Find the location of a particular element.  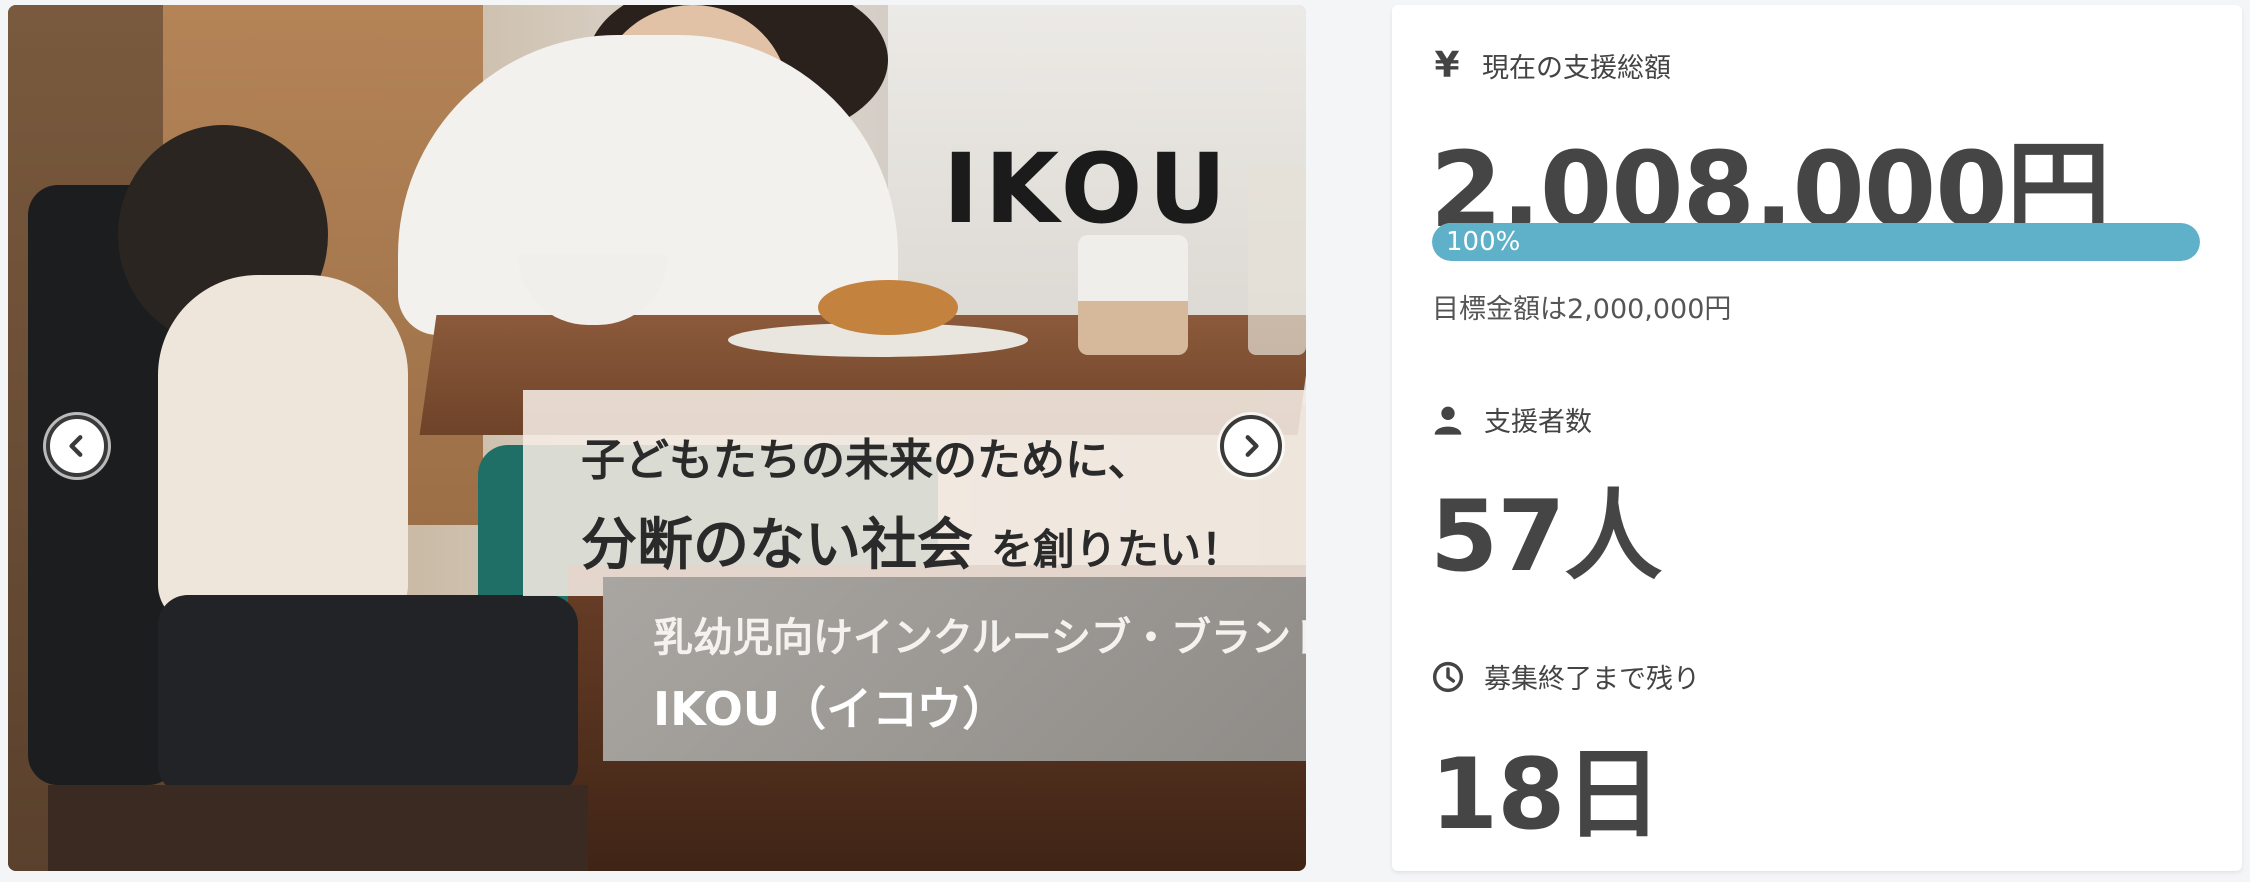

backers-label: 支援者数 is located at coordinates (1538, 422).